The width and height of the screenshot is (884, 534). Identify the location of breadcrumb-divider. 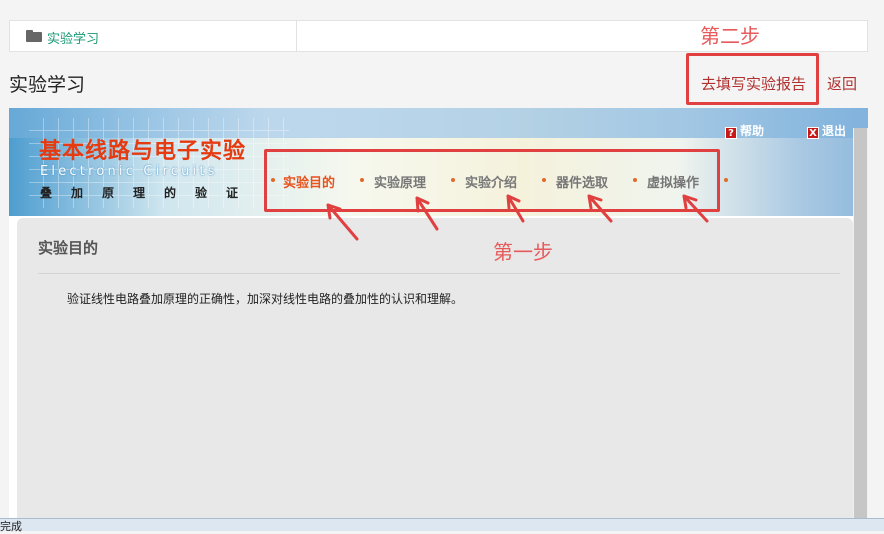
(296, 36).